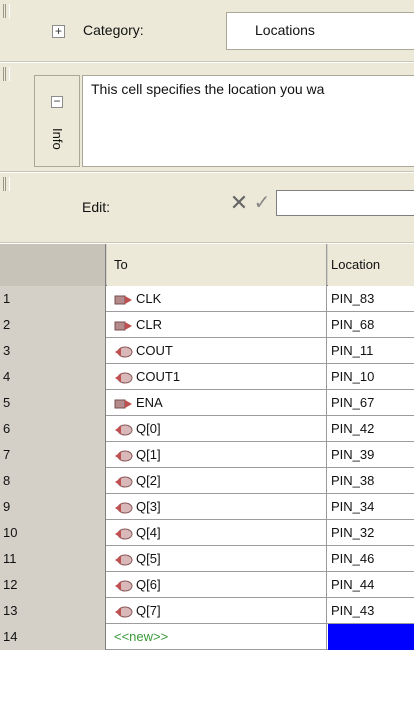 This screenshot has width=414, height=723. What do you see at coordinates (148, 584) in the screenshot?
I see `to-cell-text: Q[6]` at bounding box center [148, 584].